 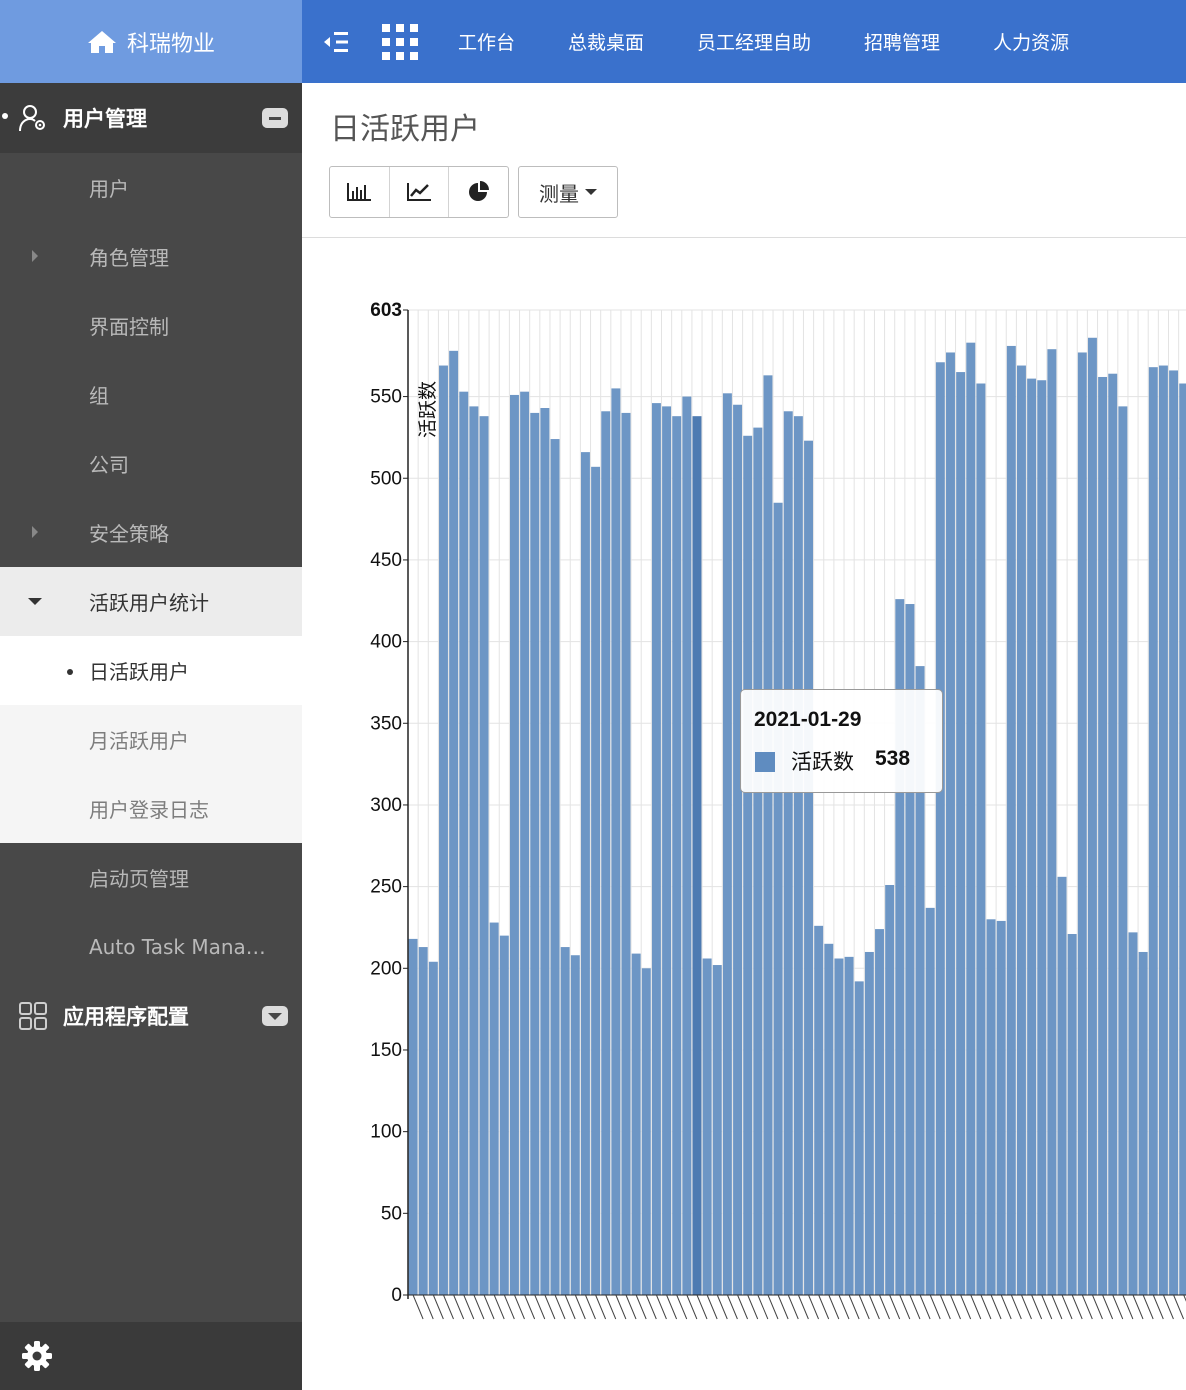 What do you see at coordinates (126, 1017) in the screenshot?
I see `sidebar-group-label: 应用程序配置` at bounding box center [126, 1017].